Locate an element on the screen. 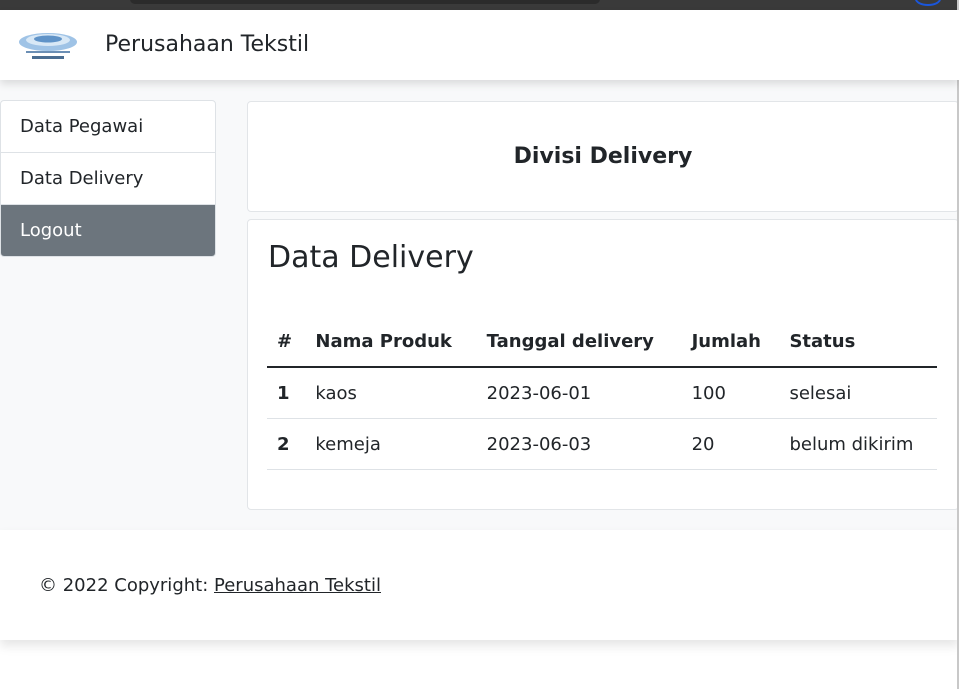 Image resolution: width=959 pixels, height=689 pixels. product-cell: kaos is located at coordinates (391, 393).